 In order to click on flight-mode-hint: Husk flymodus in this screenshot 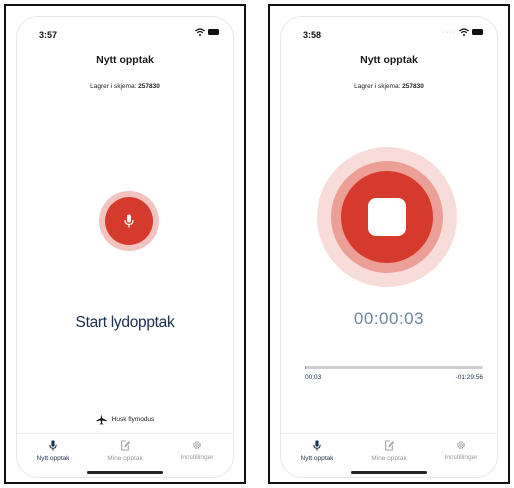, I will do `click(125, 419)`.